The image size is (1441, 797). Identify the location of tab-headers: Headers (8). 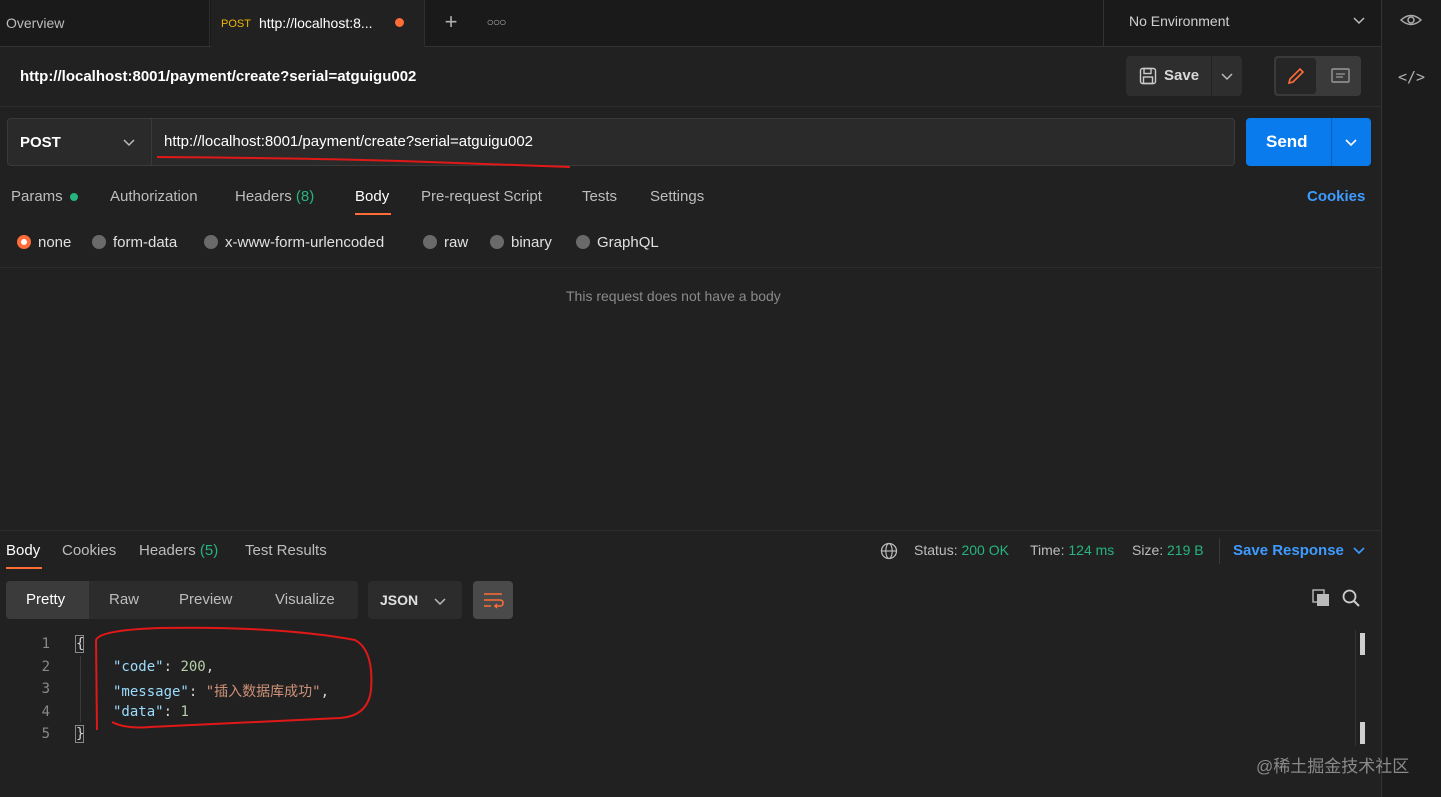
(274, 196).